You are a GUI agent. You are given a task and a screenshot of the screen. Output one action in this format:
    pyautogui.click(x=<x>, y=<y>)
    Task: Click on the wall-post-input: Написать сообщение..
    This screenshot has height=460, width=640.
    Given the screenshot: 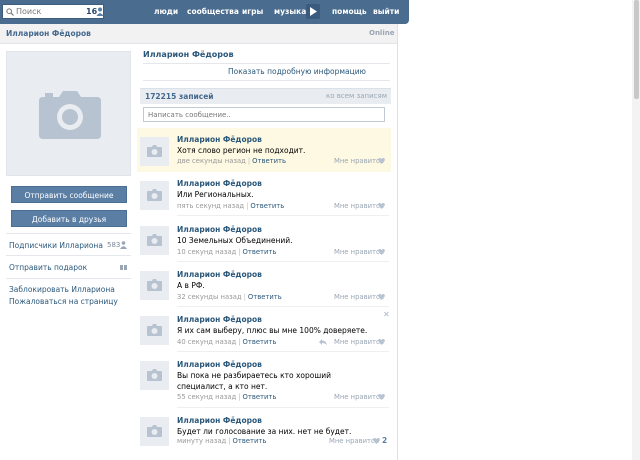 What is the action you would take?
    pyautogui.click(x=264, y=114)
    